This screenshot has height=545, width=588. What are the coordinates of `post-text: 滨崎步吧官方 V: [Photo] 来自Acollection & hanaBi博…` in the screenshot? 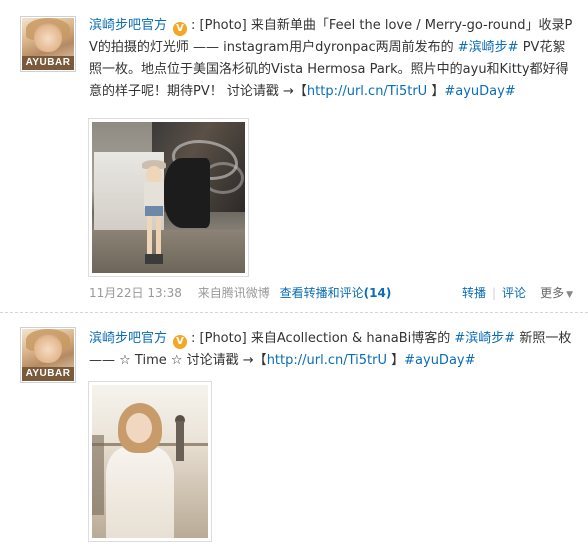 It's located at (333, 350).